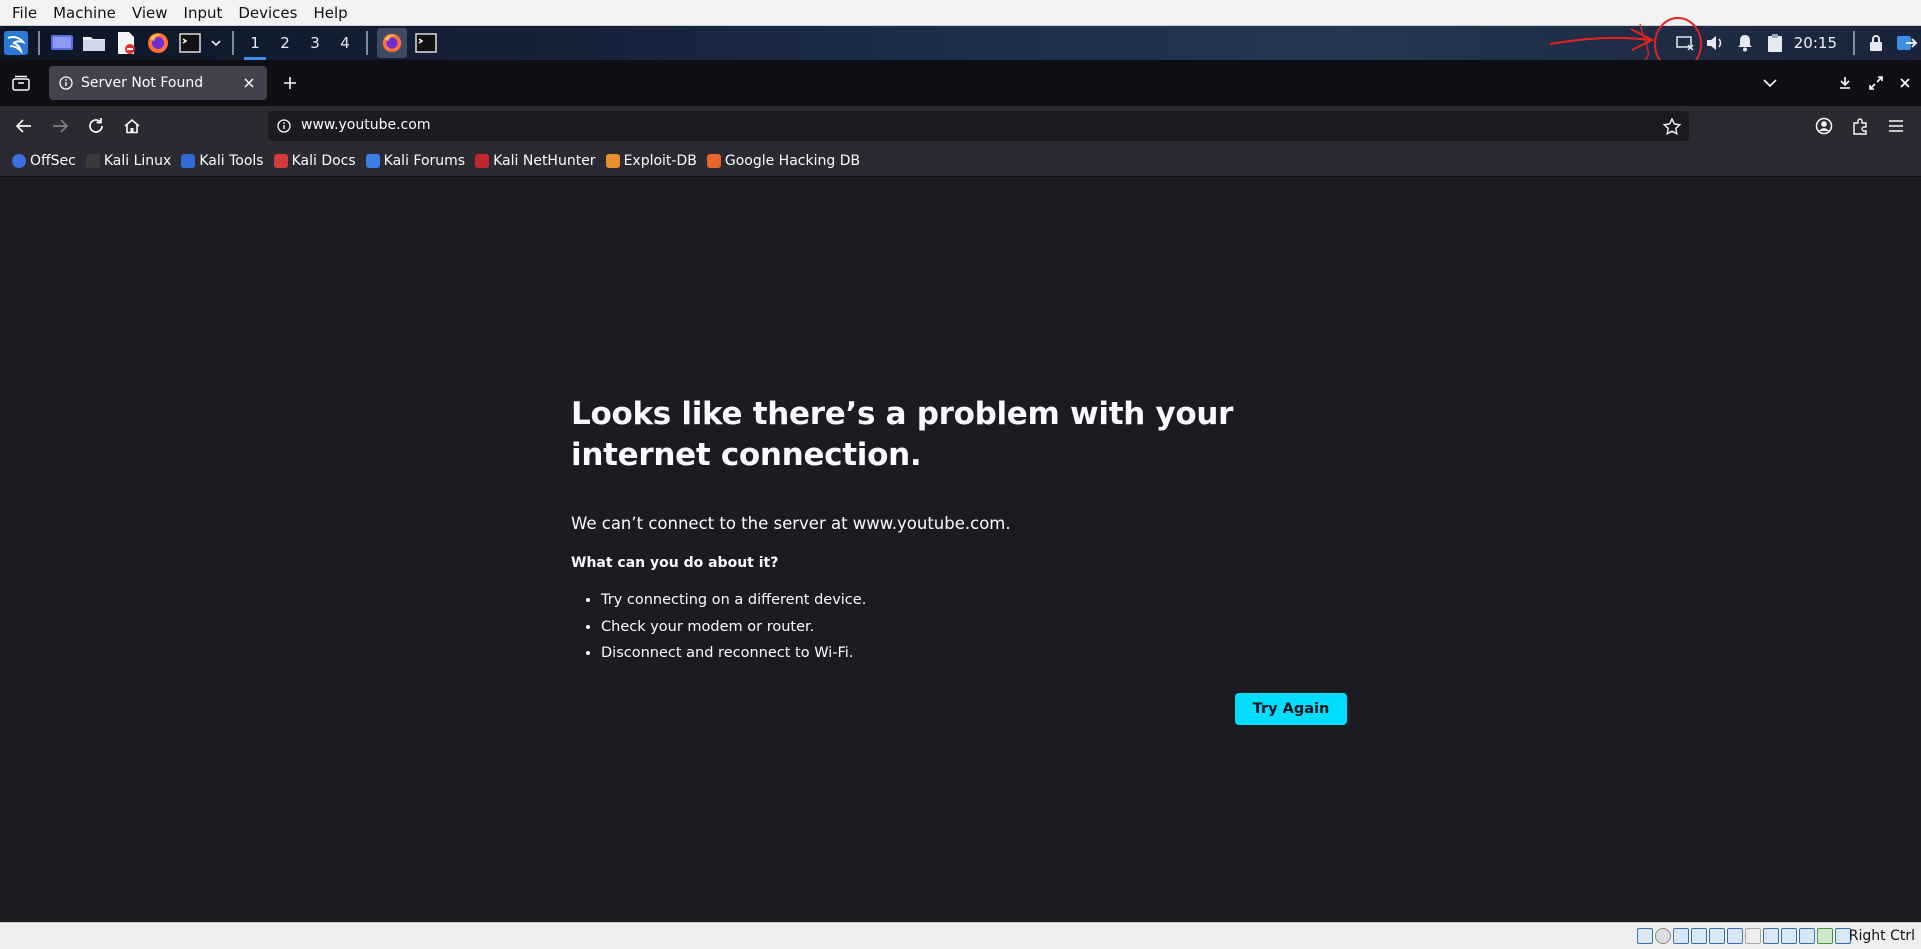 This screenshot has width=1921, height=949. What do you see at coordinates (158, 43) in the screenshot?
I see `firefox-launcher-icon` at bounding box center [158, 43].